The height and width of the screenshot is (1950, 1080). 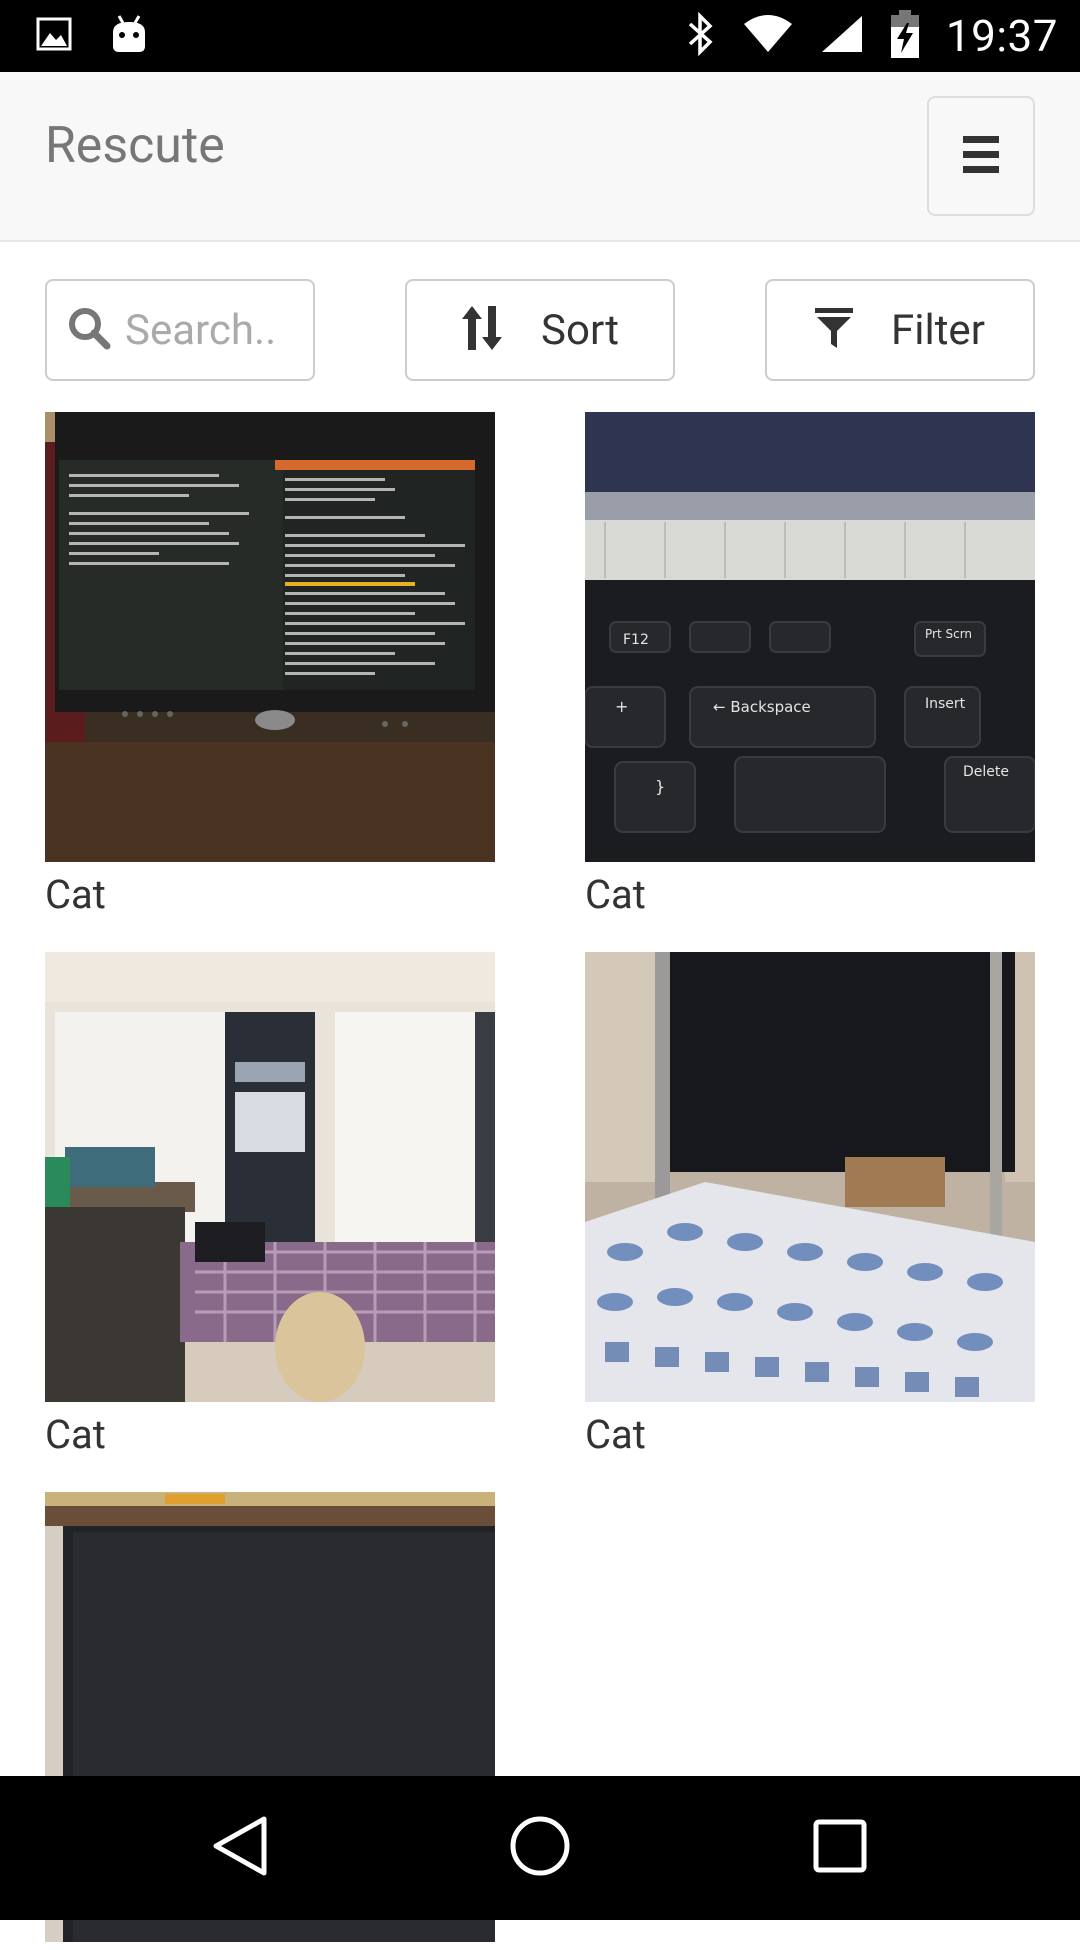 I want to click on home-button, so click(x=540, y=1848).